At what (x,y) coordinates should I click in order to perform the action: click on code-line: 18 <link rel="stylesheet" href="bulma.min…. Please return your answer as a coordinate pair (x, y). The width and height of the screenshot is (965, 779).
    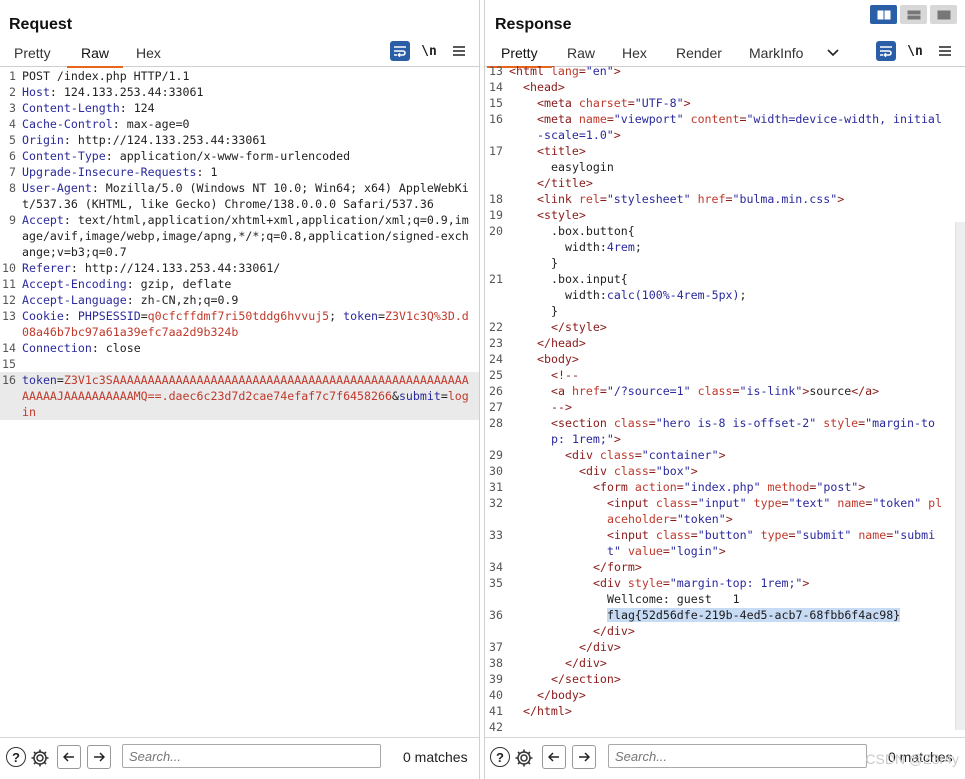
    Looking at the image, I should click on (720, 199).